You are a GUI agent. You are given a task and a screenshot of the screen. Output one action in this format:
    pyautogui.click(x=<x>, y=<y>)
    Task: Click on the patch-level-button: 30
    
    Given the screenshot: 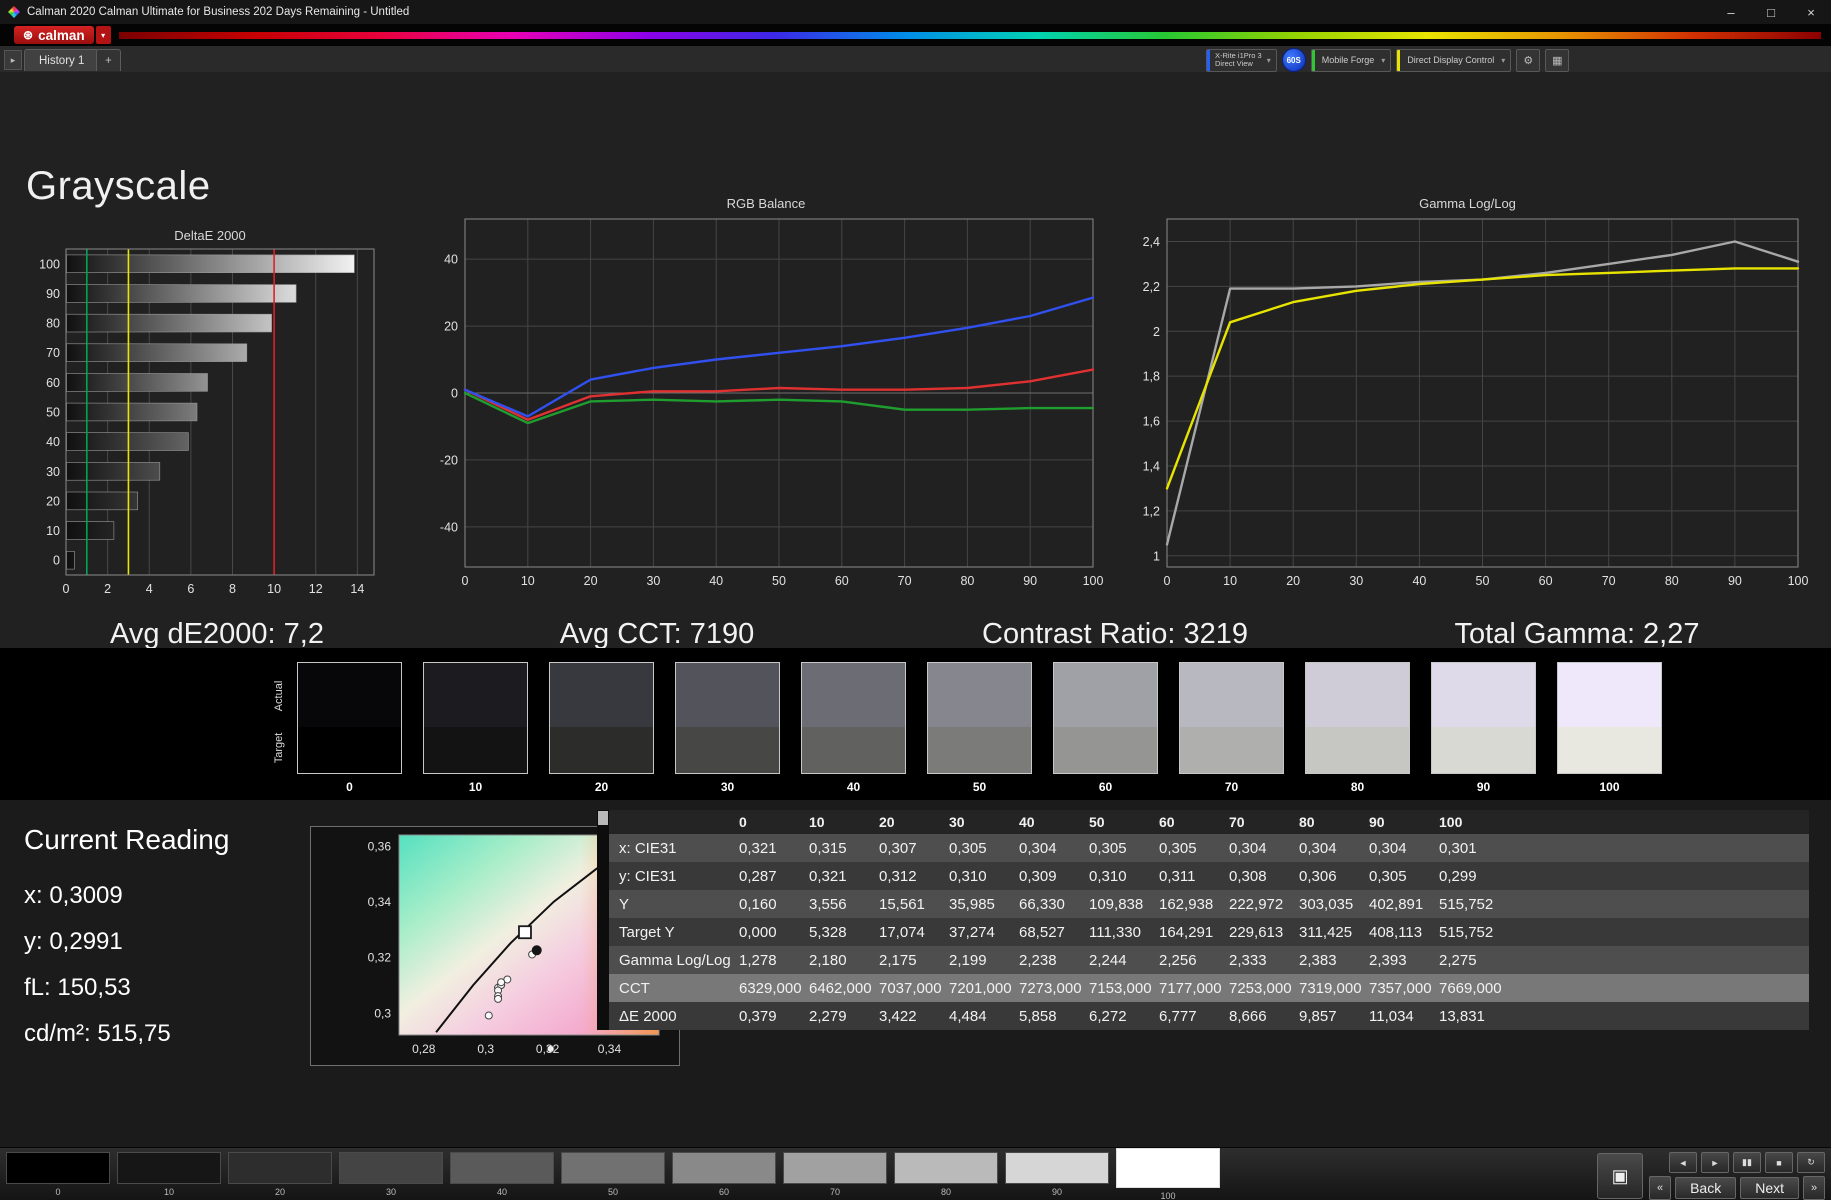 What is the action you would take?
    pyautogui.click(x=391, y=1176)
    